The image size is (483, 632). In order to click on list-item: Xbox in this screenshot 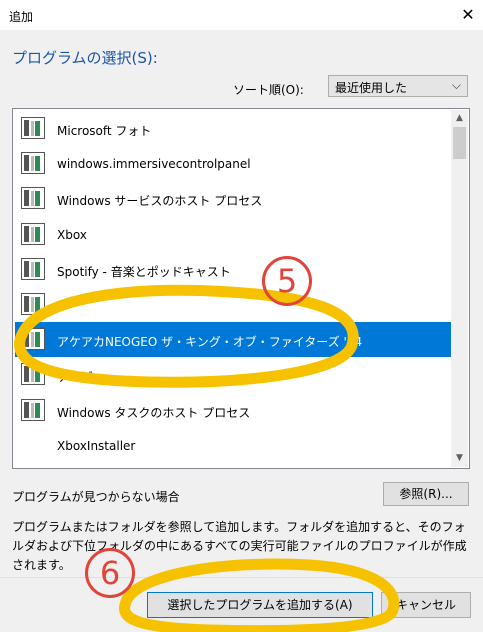, I will do `click(233, 234)`.